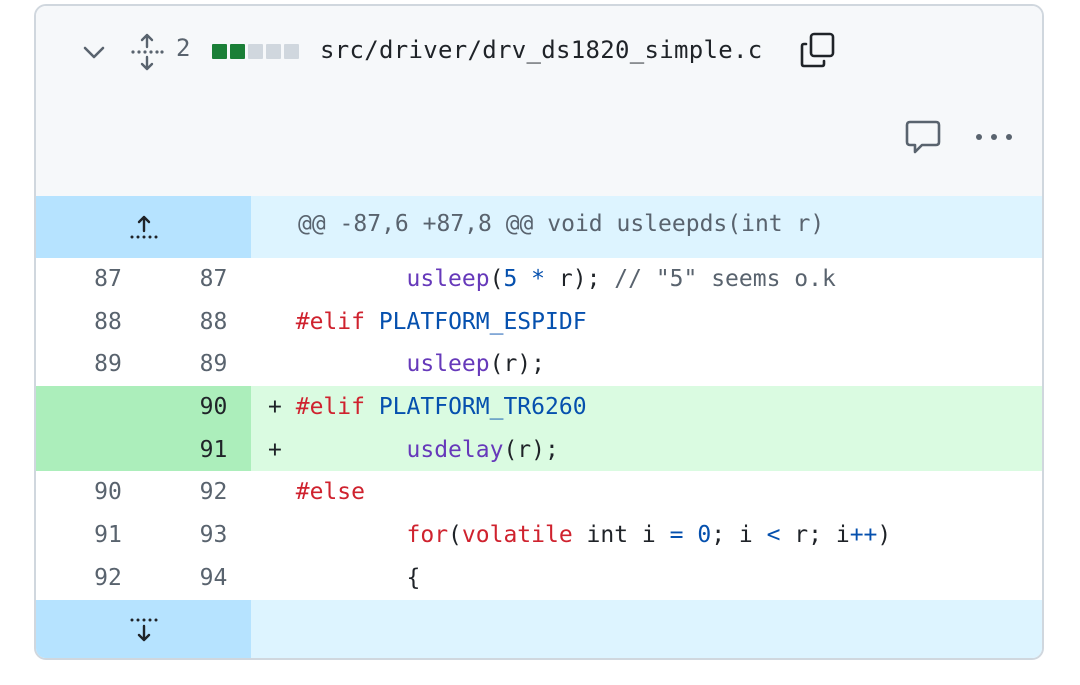 Image resolution: width=1080 pixels, height=685 pixels. I want to click on comment-icon, so click(923, 137).